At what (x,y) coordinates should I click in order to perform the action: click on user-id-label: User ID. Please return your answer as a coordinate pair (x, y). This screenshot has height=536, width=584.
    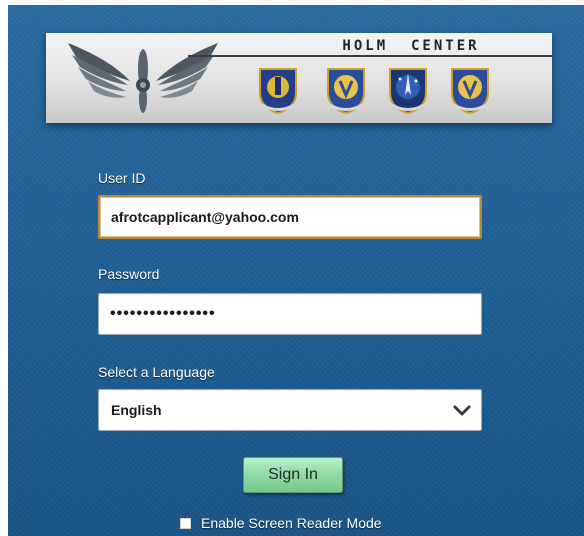
    Looking at the image, I should click on (122, 178).